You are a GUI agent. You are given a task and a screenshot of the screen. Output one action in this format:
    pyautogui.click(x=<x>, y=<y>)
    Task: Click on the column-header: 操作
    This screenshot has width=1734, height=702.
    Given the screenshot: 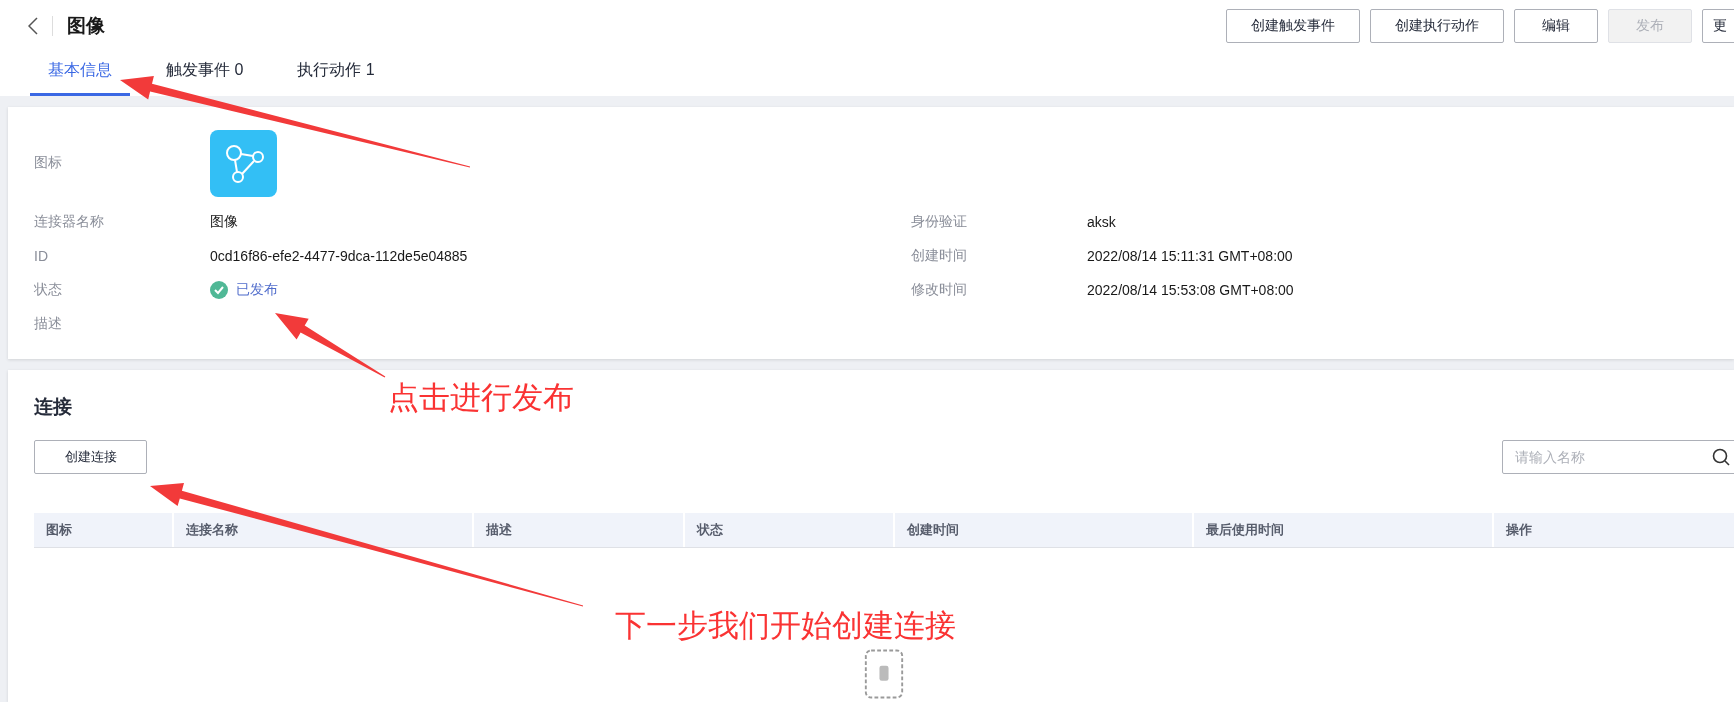 What is the action you would take?
    pyautogui.click(x=1613, y=530)
    